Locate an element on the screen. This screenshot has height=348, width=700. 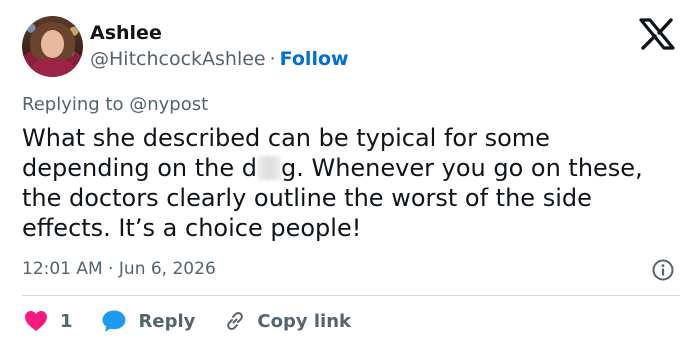
avatar is located at coordinates (52, 46).